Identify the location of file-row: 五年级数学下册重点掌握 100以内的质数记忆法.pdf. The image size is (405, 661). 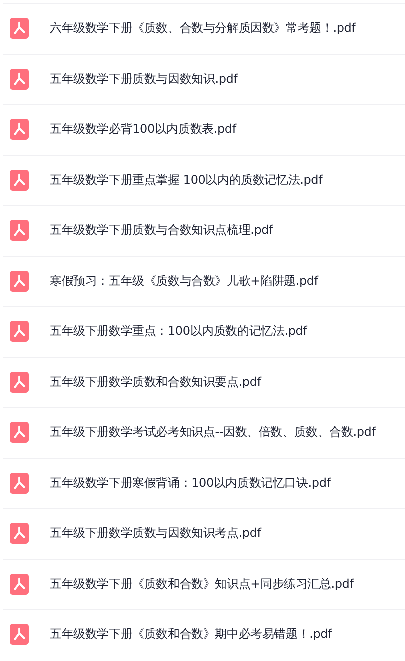
(204, 179).